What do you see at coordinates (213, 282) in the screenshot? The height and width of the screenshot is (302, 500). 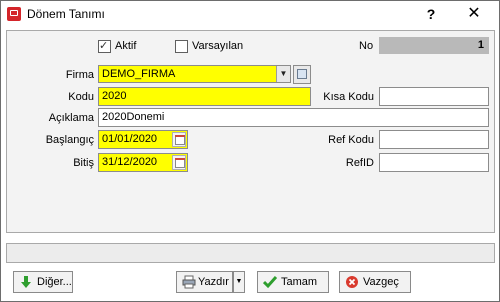 I see `yazdir-label: Yazdır` at bounding box center [213, 282].